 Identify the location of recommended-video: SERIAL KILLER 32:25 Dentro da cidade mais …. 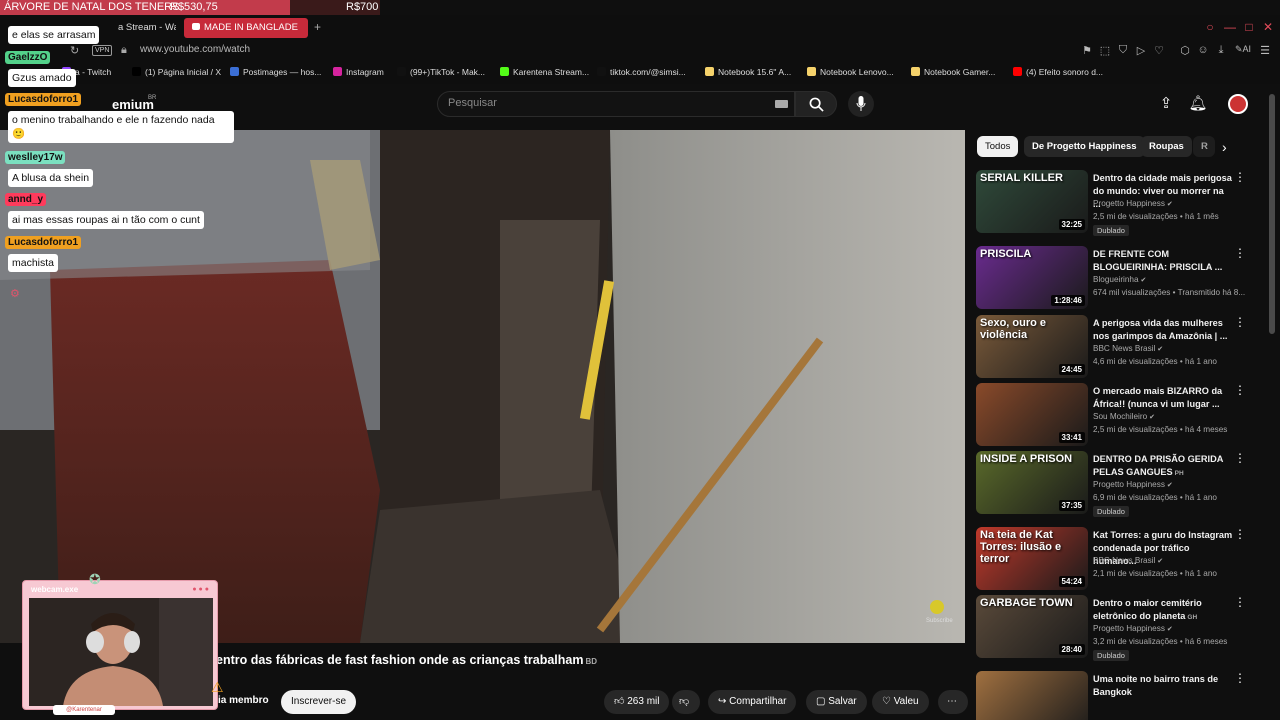
(1123, 203).